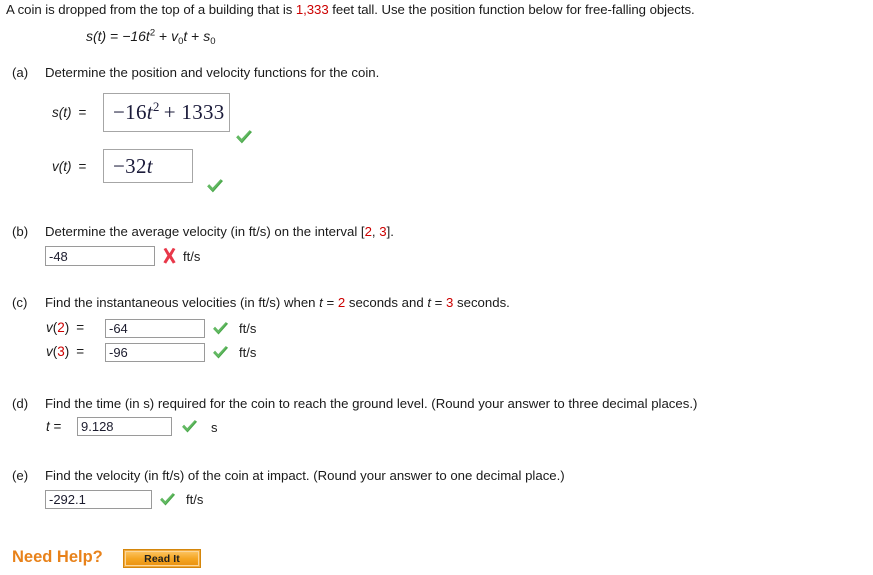 The width and height of the screenshot is (873, 575). I want to click on part-b-interval-upper: 3, so click(383, 231).